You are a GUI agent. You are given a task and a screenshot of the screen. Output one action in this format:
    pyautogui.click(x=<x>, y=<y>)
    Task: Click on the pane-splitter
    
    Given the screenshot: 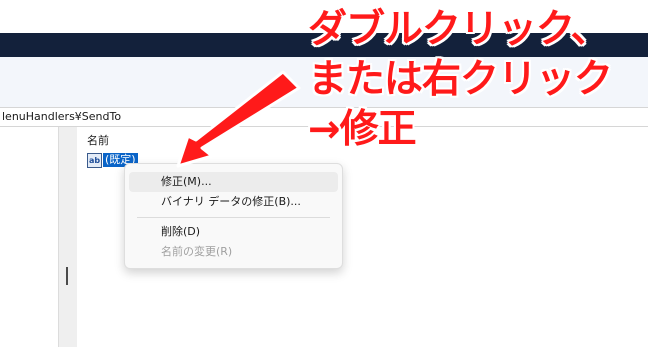 What is the action you would take?
    pyautogui.click(x=68, y=237)
    